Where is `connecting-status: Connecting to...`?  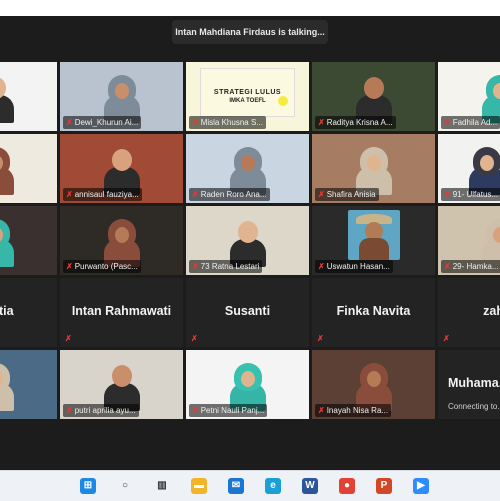
connecting-status: Connecting to... is located at coordinates (474, 406).